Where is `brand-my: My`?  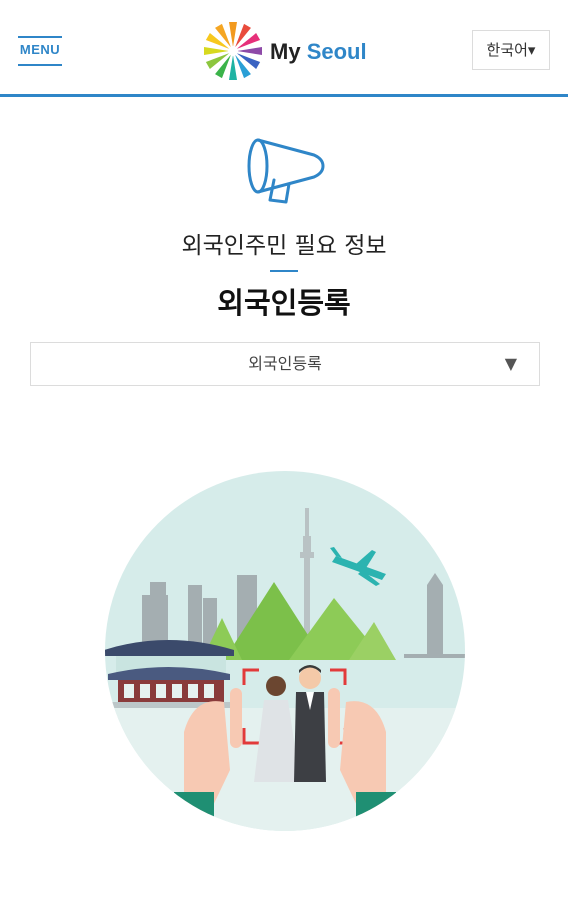
brand-my: My is located at coordinates (285, 51).